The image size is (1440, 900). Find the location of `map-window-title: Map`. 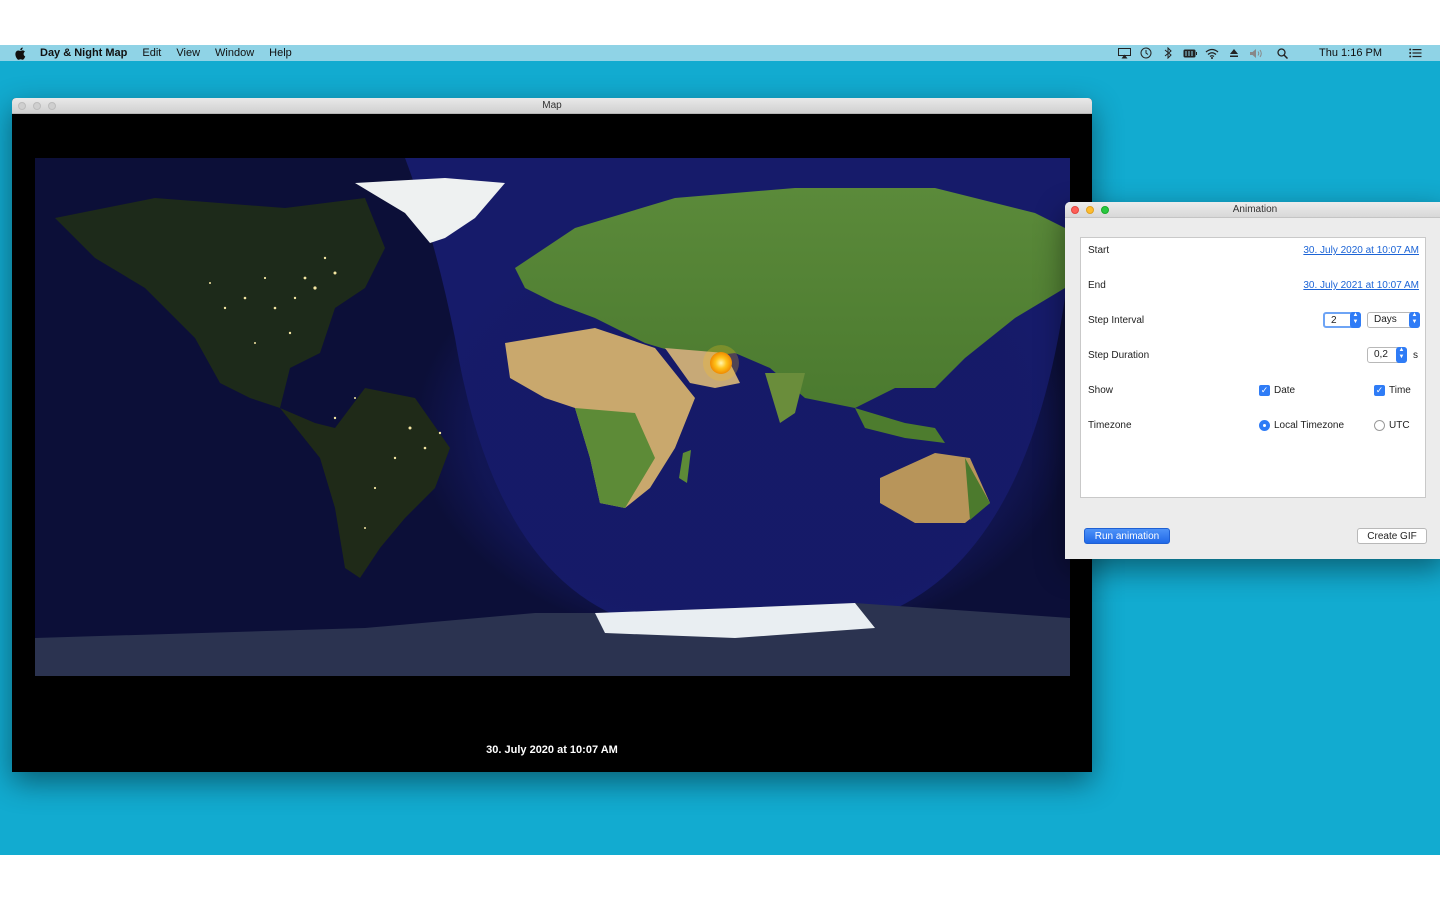

map-window-title: Map is located at coordinates (552, 105).